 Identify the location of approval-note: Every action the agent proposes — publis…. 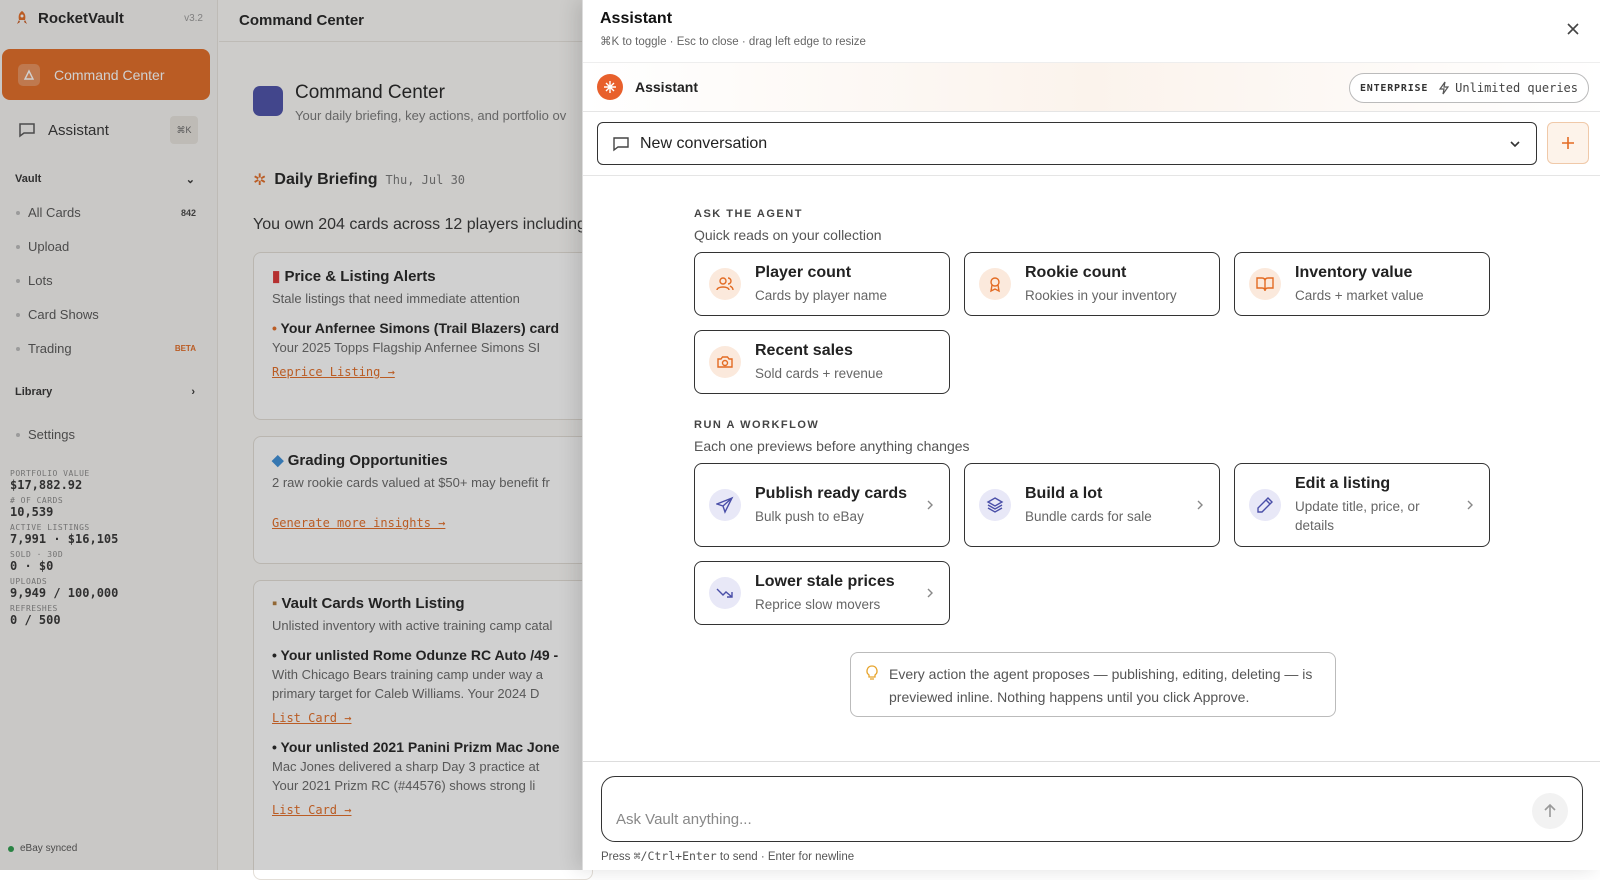
(1093, 684).